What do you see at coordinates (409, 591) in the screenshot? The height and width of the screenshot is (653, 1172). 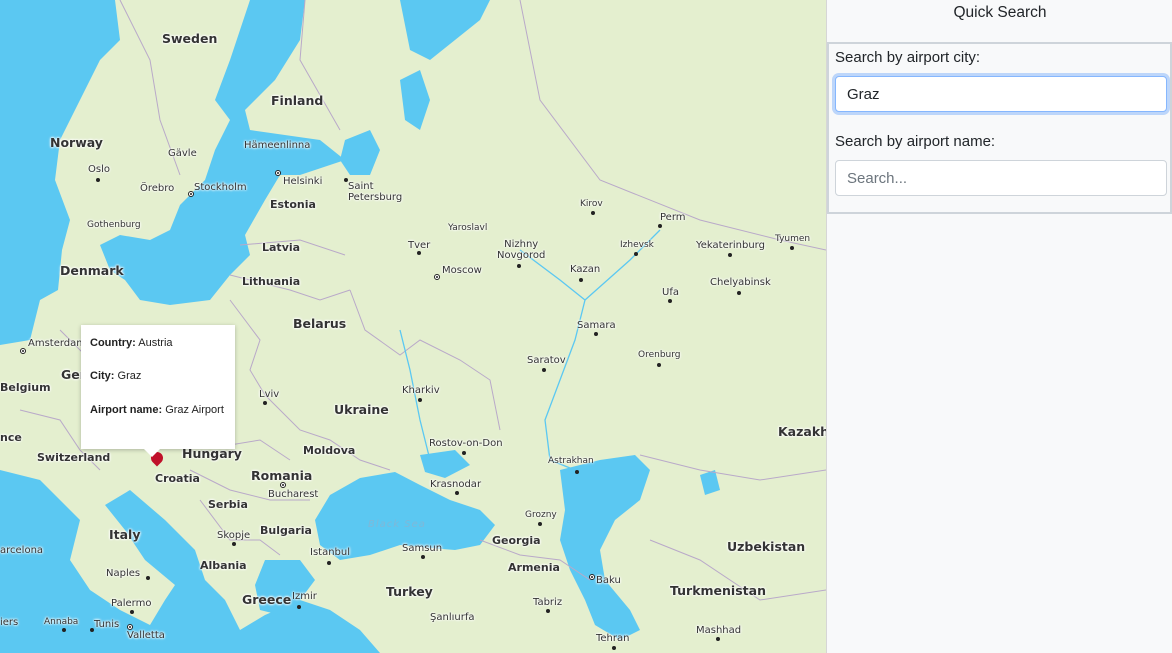 I see `country-label-turkey: Turkey` at bounding box center [409, 591].